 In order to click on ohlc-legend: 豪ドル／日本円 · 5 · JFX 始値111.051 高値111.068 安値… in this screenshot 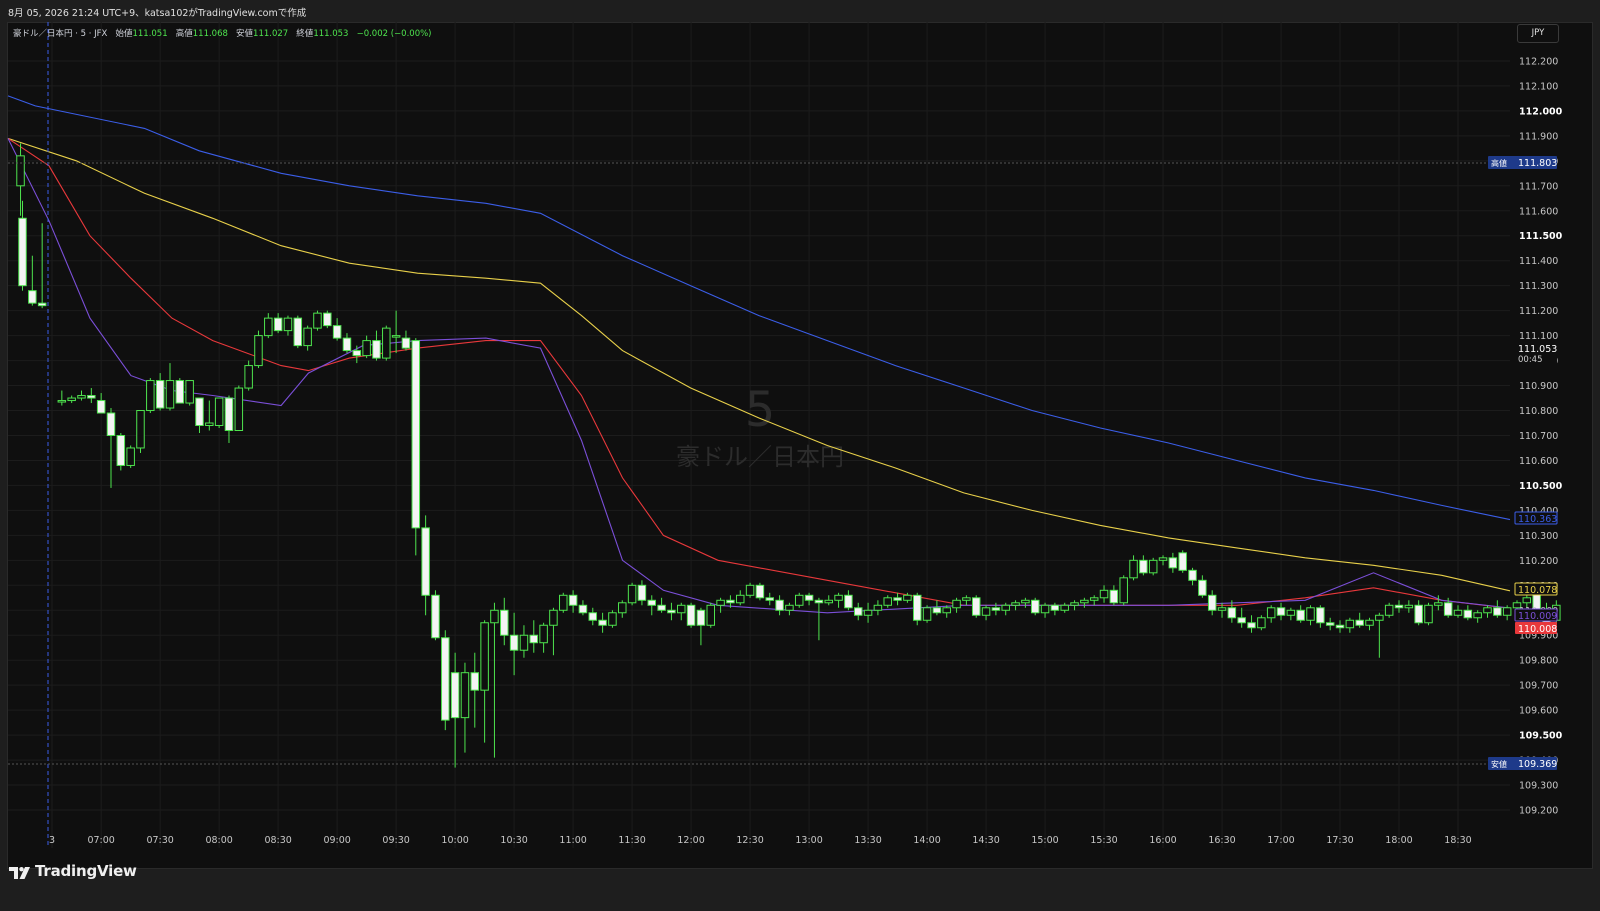, I will do `click(222, 33)`.